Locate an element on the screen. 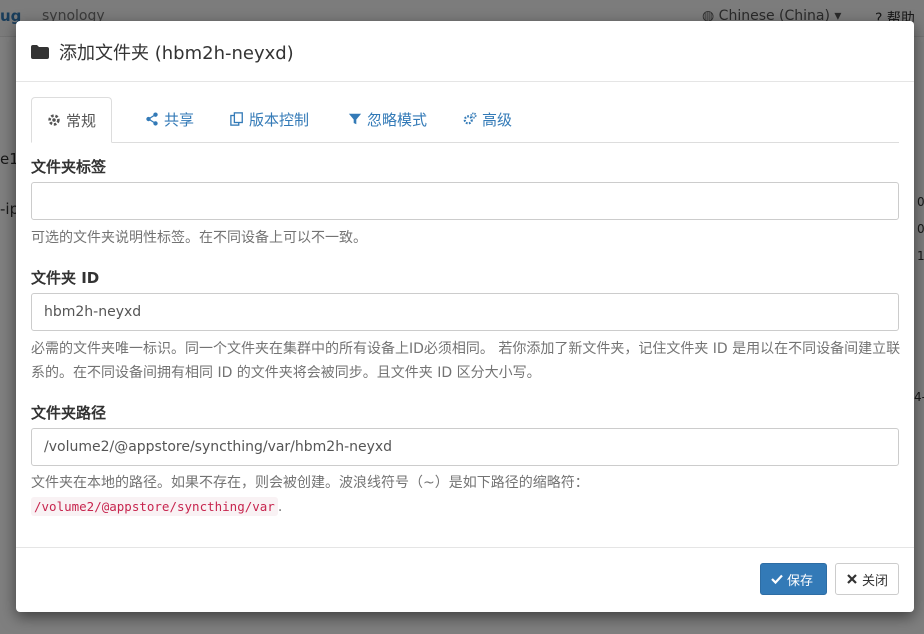 The height and width of the screenshot is (634, 924). dialog-tabs: 常规 共享 版本控制 忽略模式 高级 is located at coordinates (465, 120).